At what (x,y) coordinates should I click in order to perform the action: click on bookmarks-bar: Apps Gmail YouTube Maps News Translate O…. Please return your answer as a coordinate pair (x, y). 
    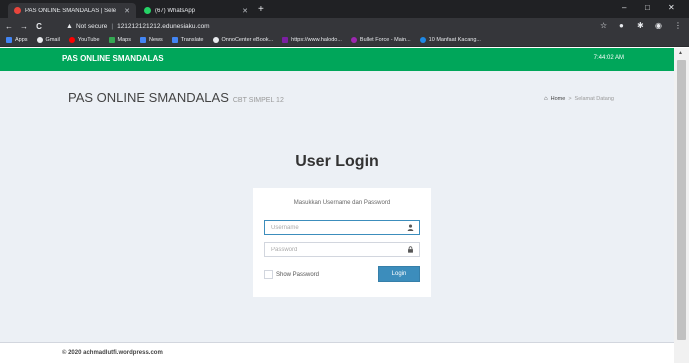
    Looking at the image, I should click on (344, 40).